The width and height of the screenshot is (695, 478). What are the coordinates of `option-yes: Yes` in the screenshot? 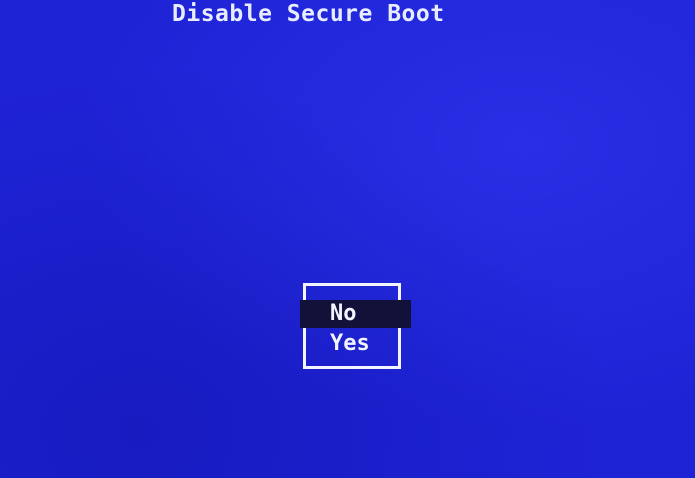 It's located at (350, 344).